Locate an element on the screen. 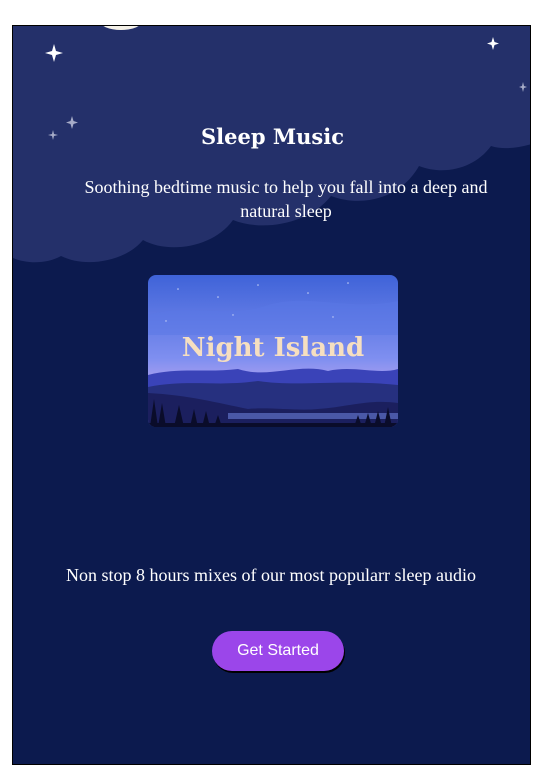  page-title: Sleep Music is located at coordinates (272, 136).